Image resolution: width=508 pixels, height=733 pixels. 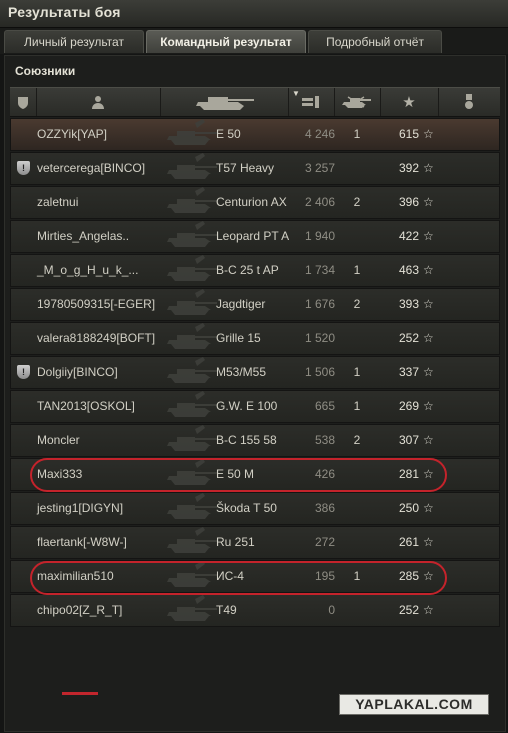 What do you see at coordinates (255, 610) in the screenshot?
I see `table-row: chipo02[Z_R_T] T49 0 252 ☆` at bounding box center [255, 610].